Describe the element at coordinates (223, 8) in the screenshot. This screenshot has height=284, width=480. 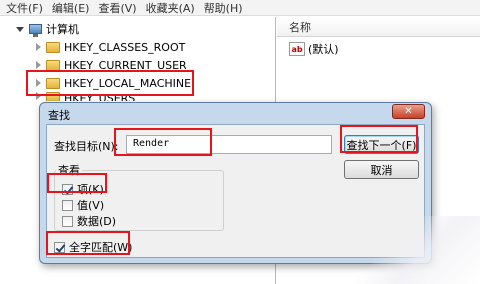
I see `menu-help: 帮助(H)` at that location.